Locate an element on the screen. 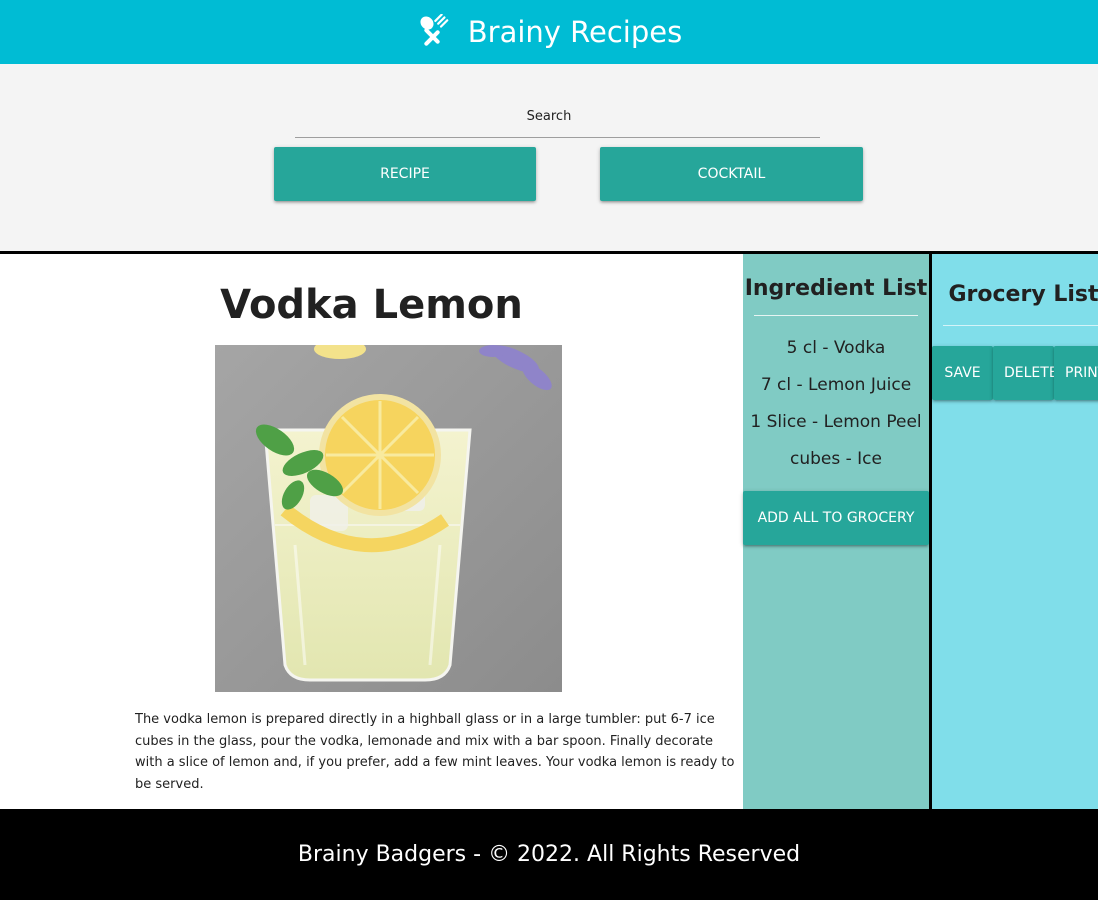  app-title: Brainy Recipes is located at coordinates (575, 32).